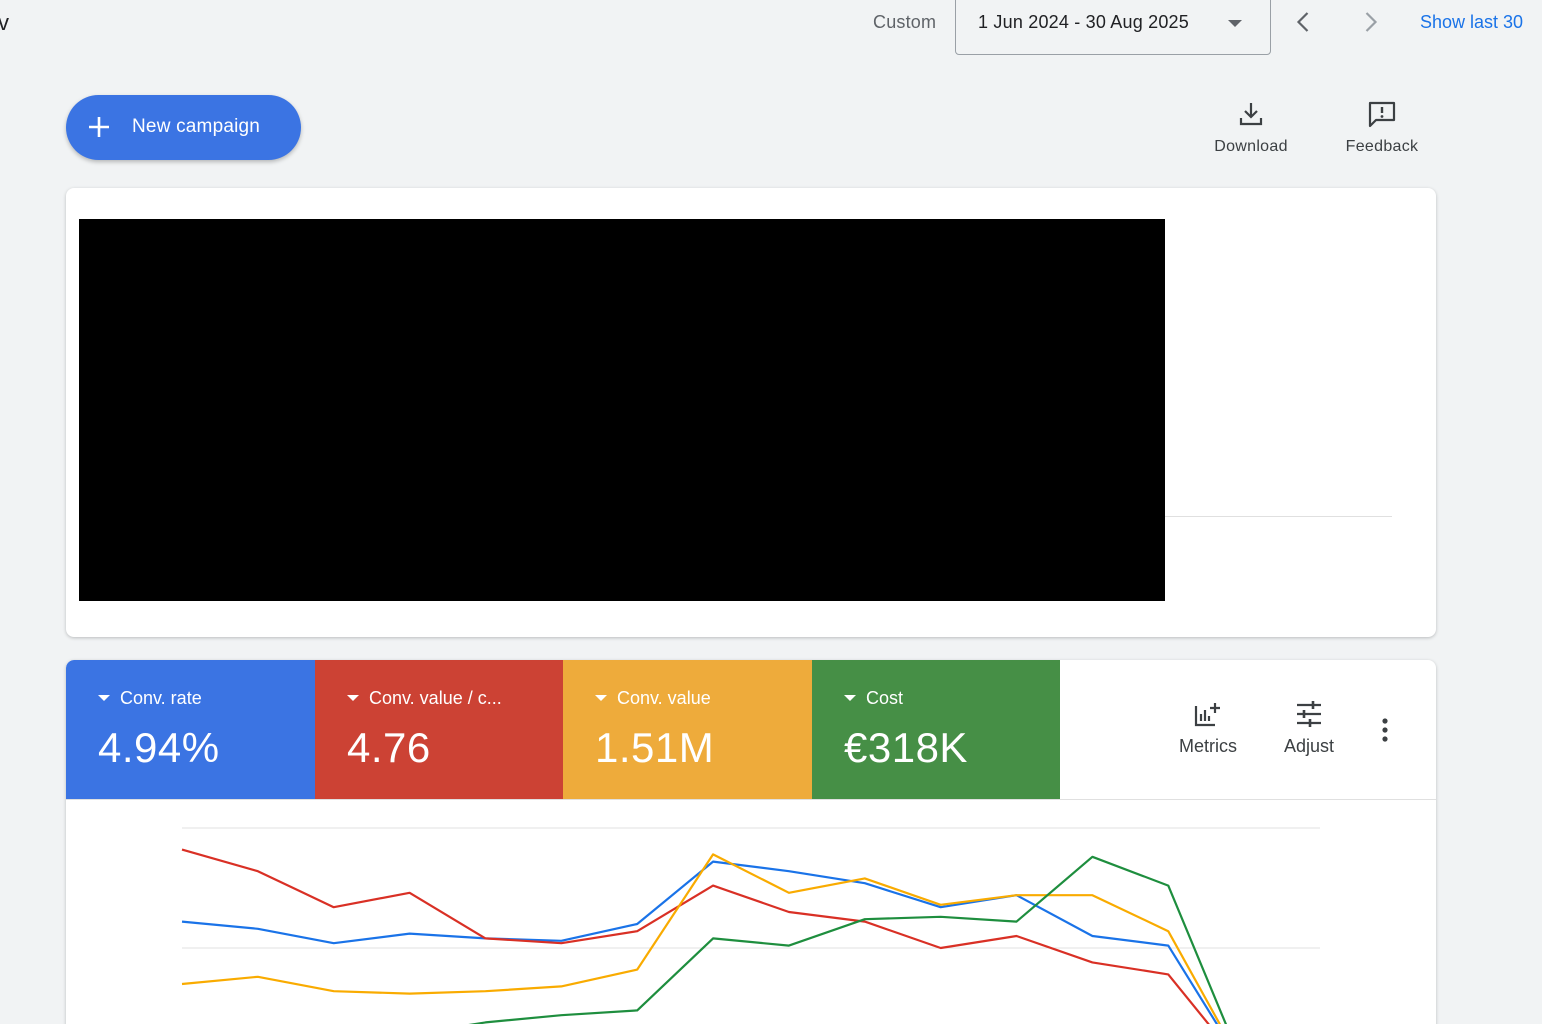 This screenshot has height=1024, width=1542. I want to click on add-chart-metrics-icon, so click(1207, 715).